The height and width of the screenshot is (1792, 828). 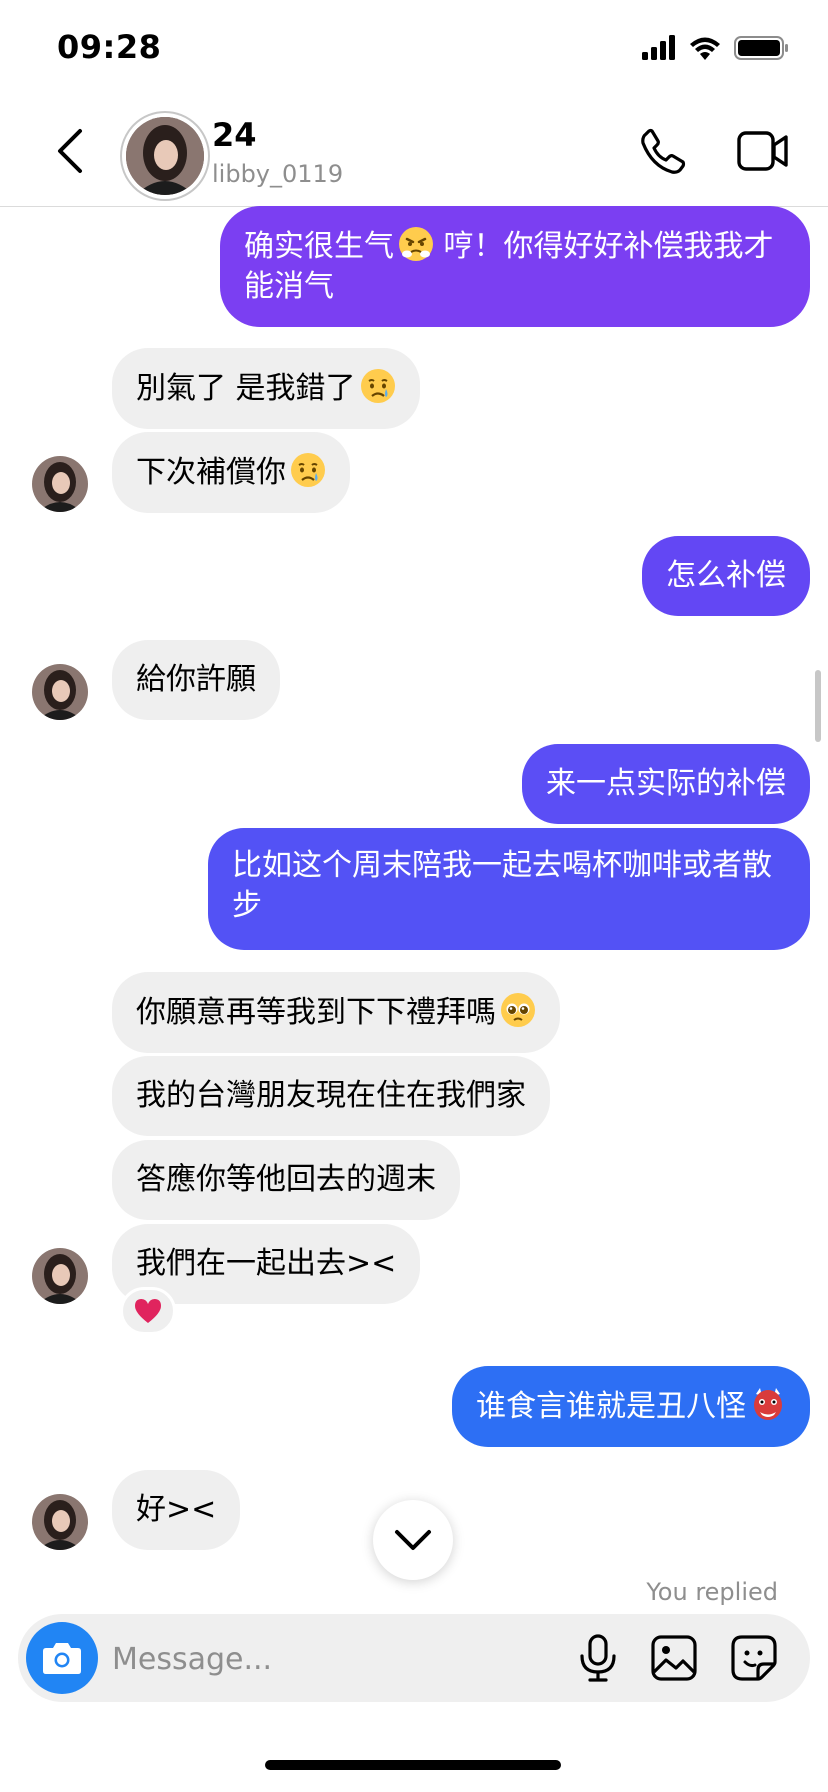 What do you see at coordinates (674, 1658) in the screenshot?
I see `gallery-icon` at bounding box center [674, 1658].